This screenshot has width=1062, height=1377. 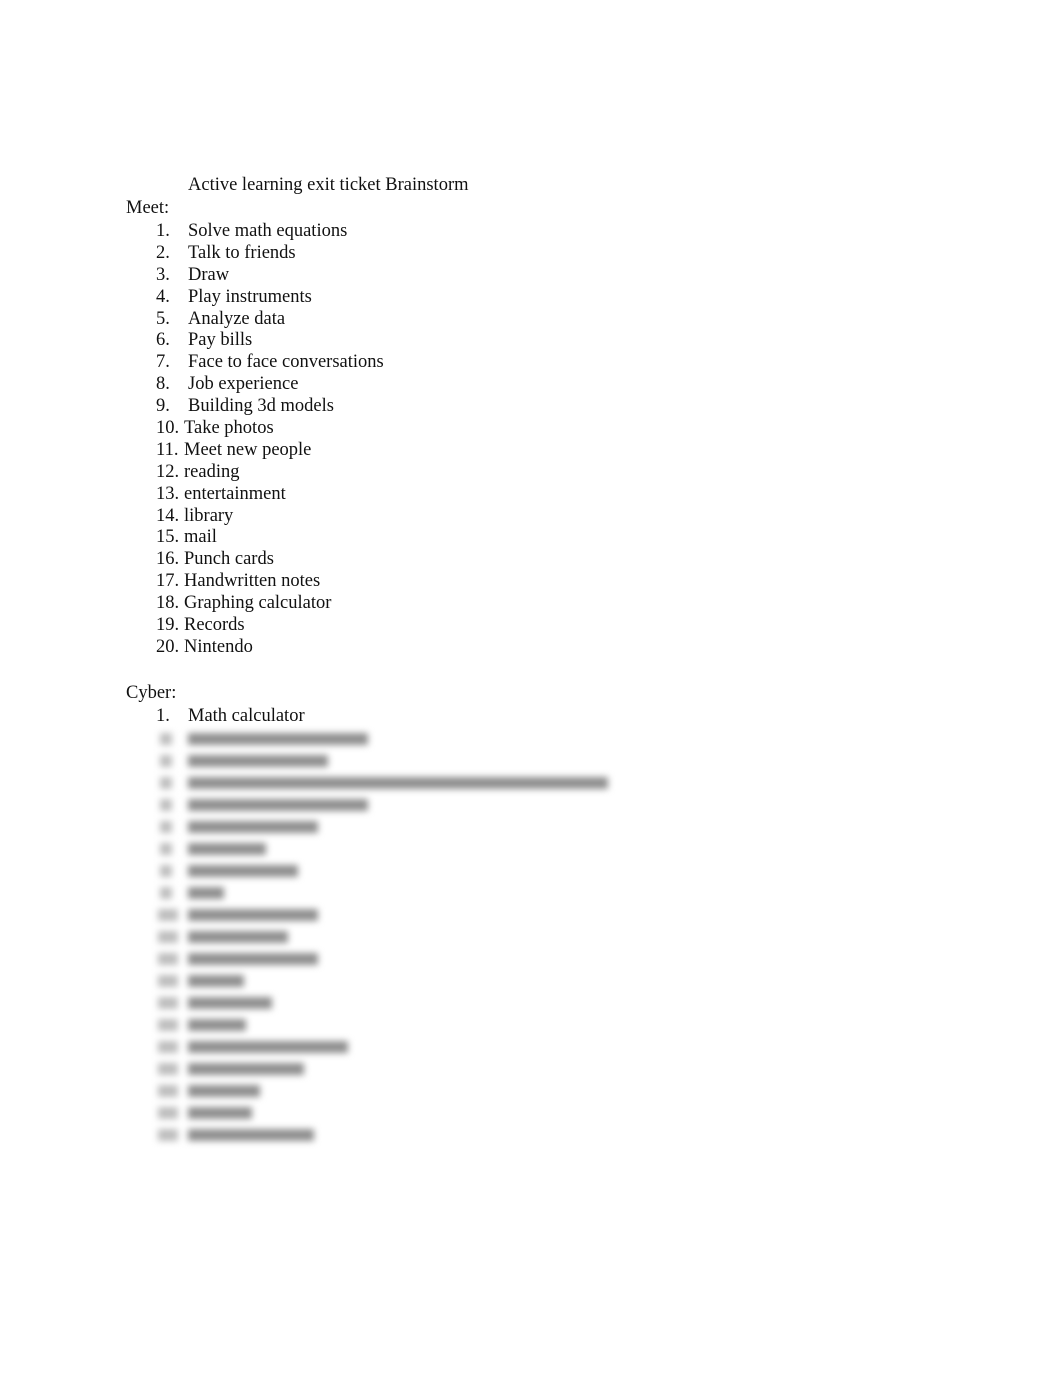 I want to click on item-text: mail, so click(x=200, y=537).